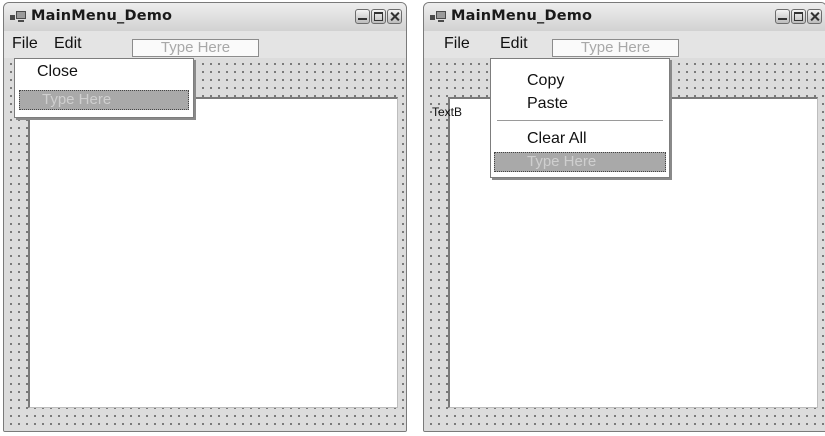 The height and width of the screenshot is (436, 825). Describe the element at coordinates (545, 81) in the screenshot. I see `menu-item-copy: Copy` at that location.